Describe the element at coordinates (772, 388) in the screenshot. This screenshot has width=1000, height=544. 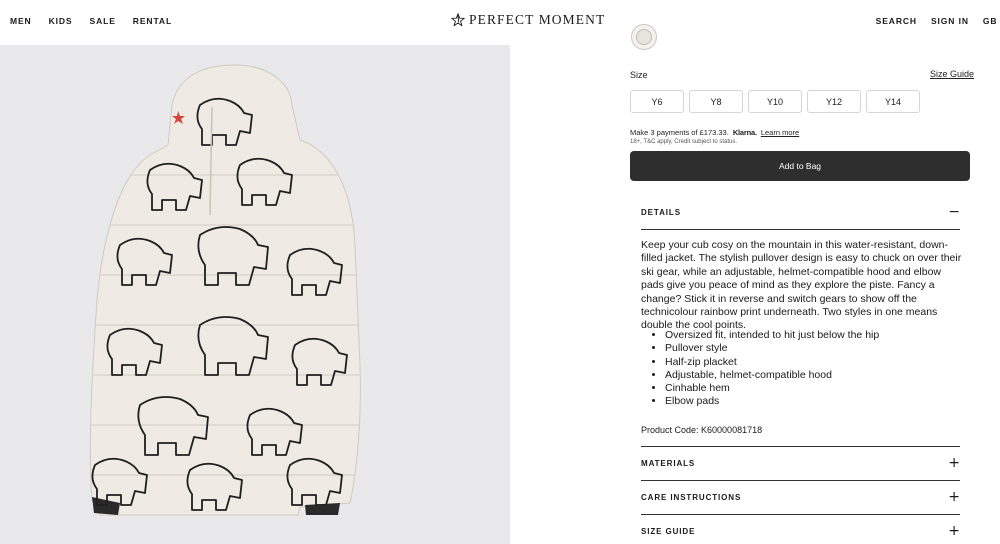
I see `feature-item: Cinhable hem` at that location.